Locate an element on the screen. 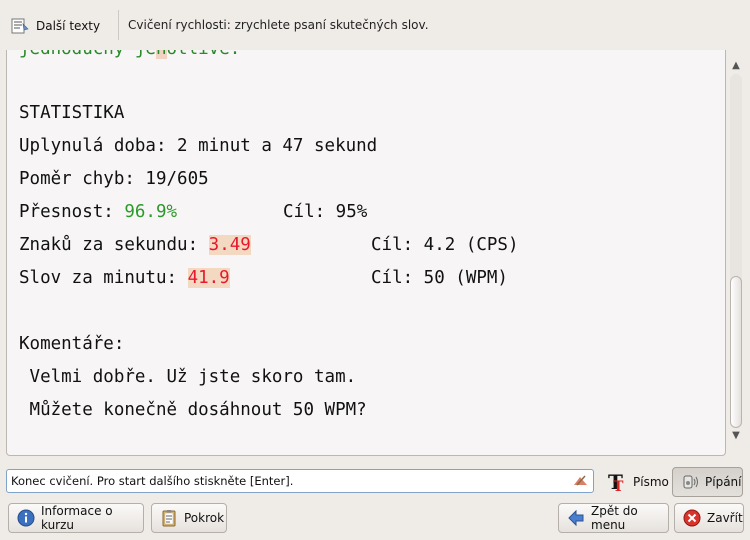  stats-heading: STATISTIKA is located at coordinates (72, 113).